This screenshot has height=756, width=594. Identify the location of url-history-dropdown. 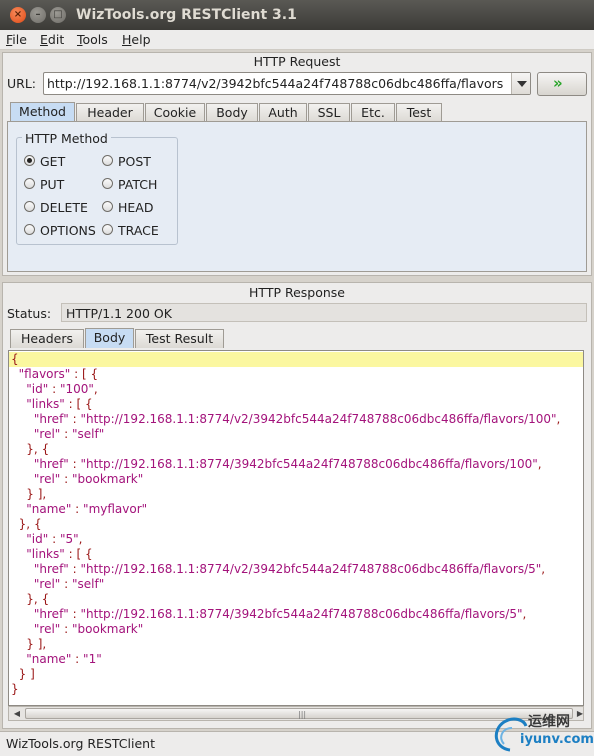
(520, 83).